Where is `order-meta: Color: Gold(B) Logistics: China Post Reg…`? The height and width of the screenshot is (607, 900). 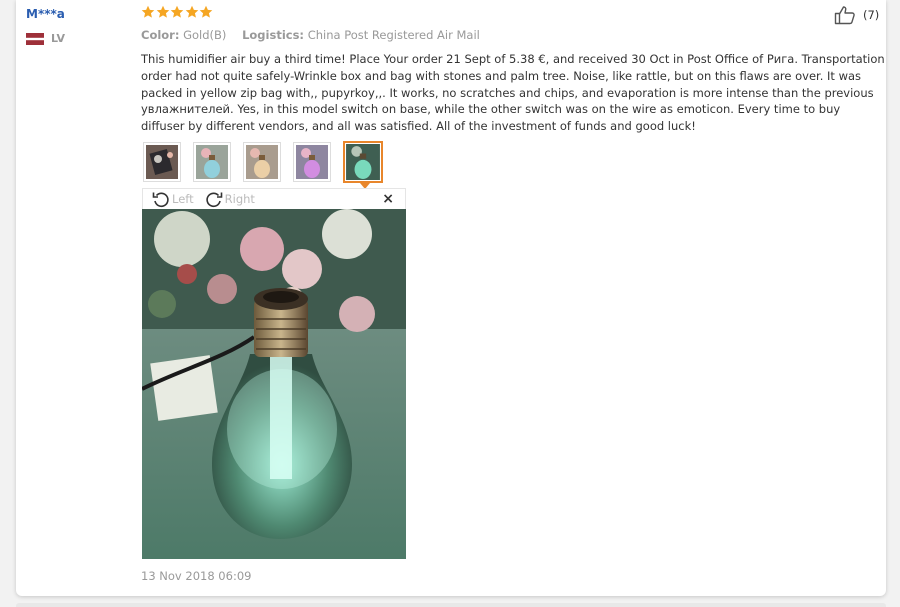
order-meta: Color: Gold(B) Logistics: China Post Reg… is located at coordinates (316, 35).